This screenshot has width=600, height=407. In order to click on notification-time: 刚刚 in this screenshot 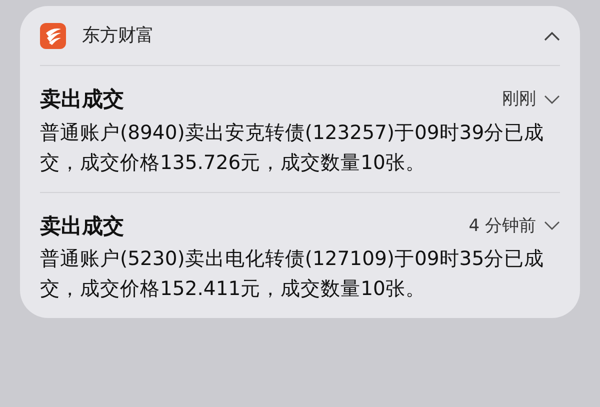, I will do `click(519, 99)`.